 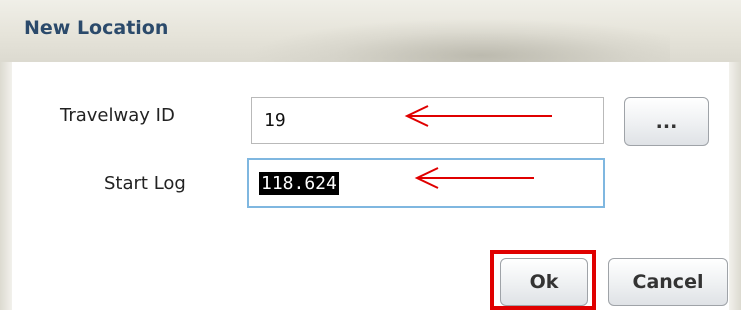 What do you see at coordinates (6, 186) in the screenshot?
I see `dialog-frame-left` at bounding box center [6, 186].